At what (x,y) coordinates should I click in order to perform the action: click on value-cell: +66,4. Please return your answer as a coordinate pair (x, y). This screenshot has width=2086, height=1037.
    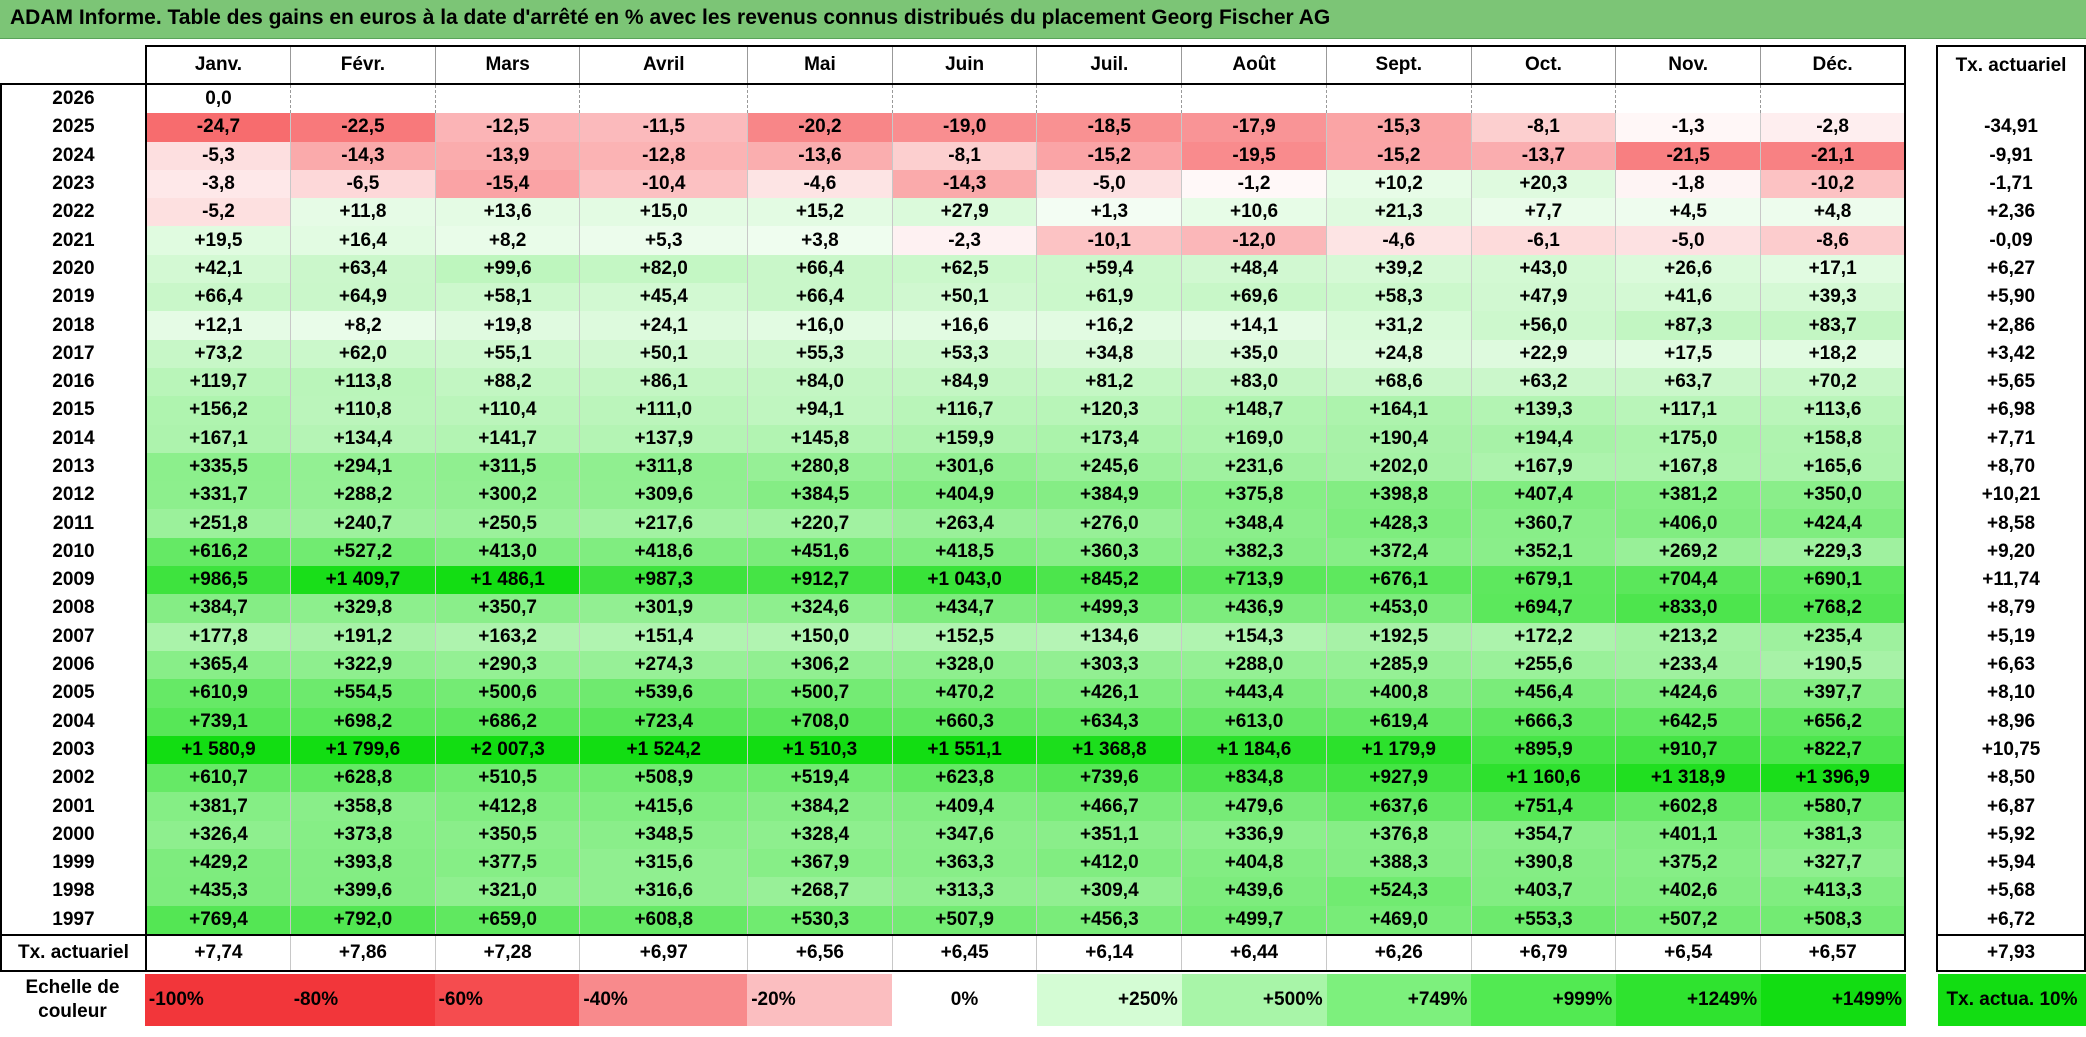
    Looking at the image, I should click on (820, 269).